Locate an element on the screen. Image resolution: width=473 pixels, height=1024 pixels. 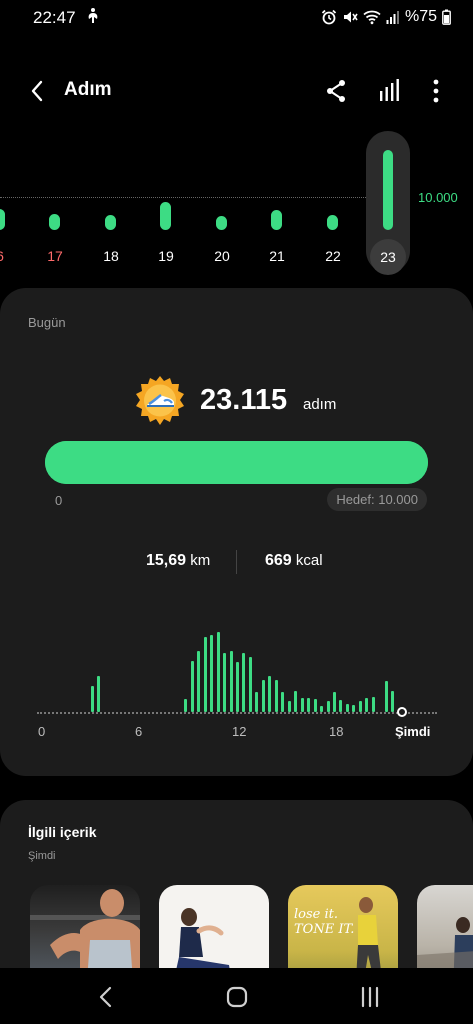
battery-icon is located at coordinates (446, 17).